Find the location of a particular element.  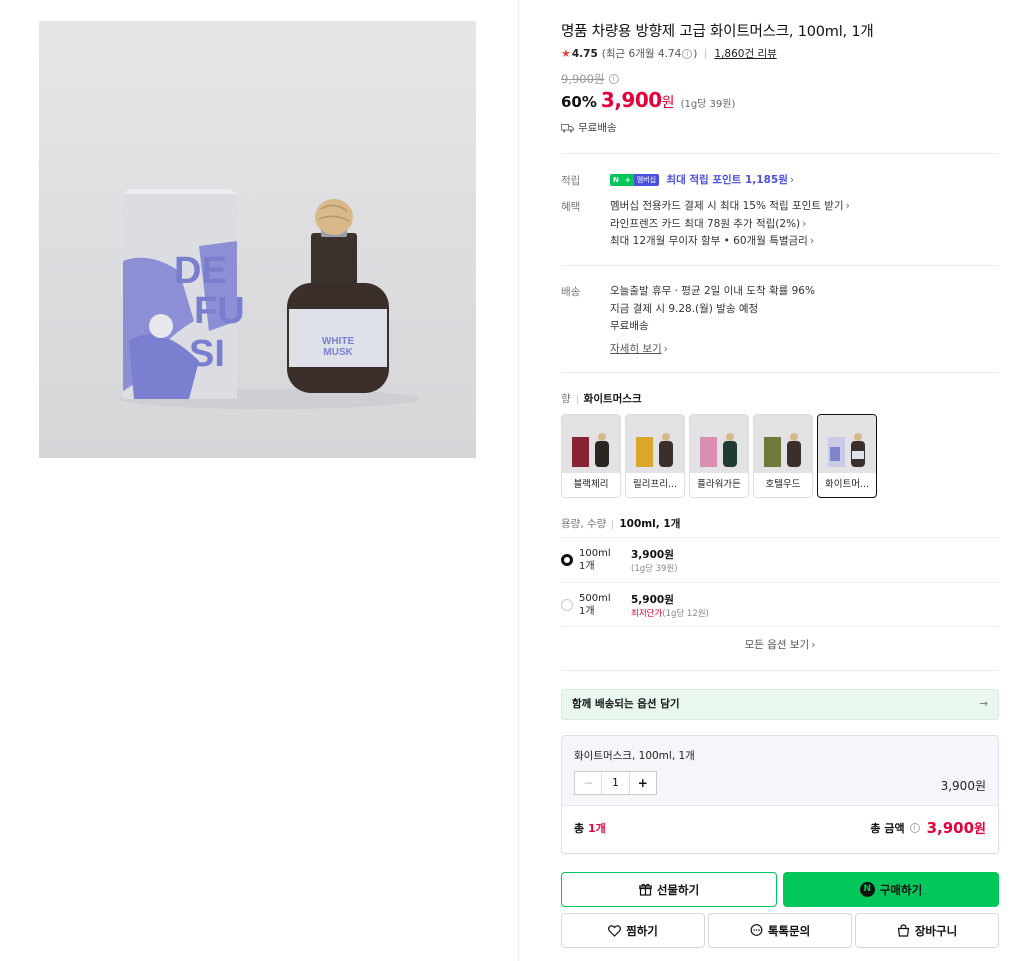

sale-price-row: 60% 3,900 원 (1g당 39원) is located at coordinates (648, 100).